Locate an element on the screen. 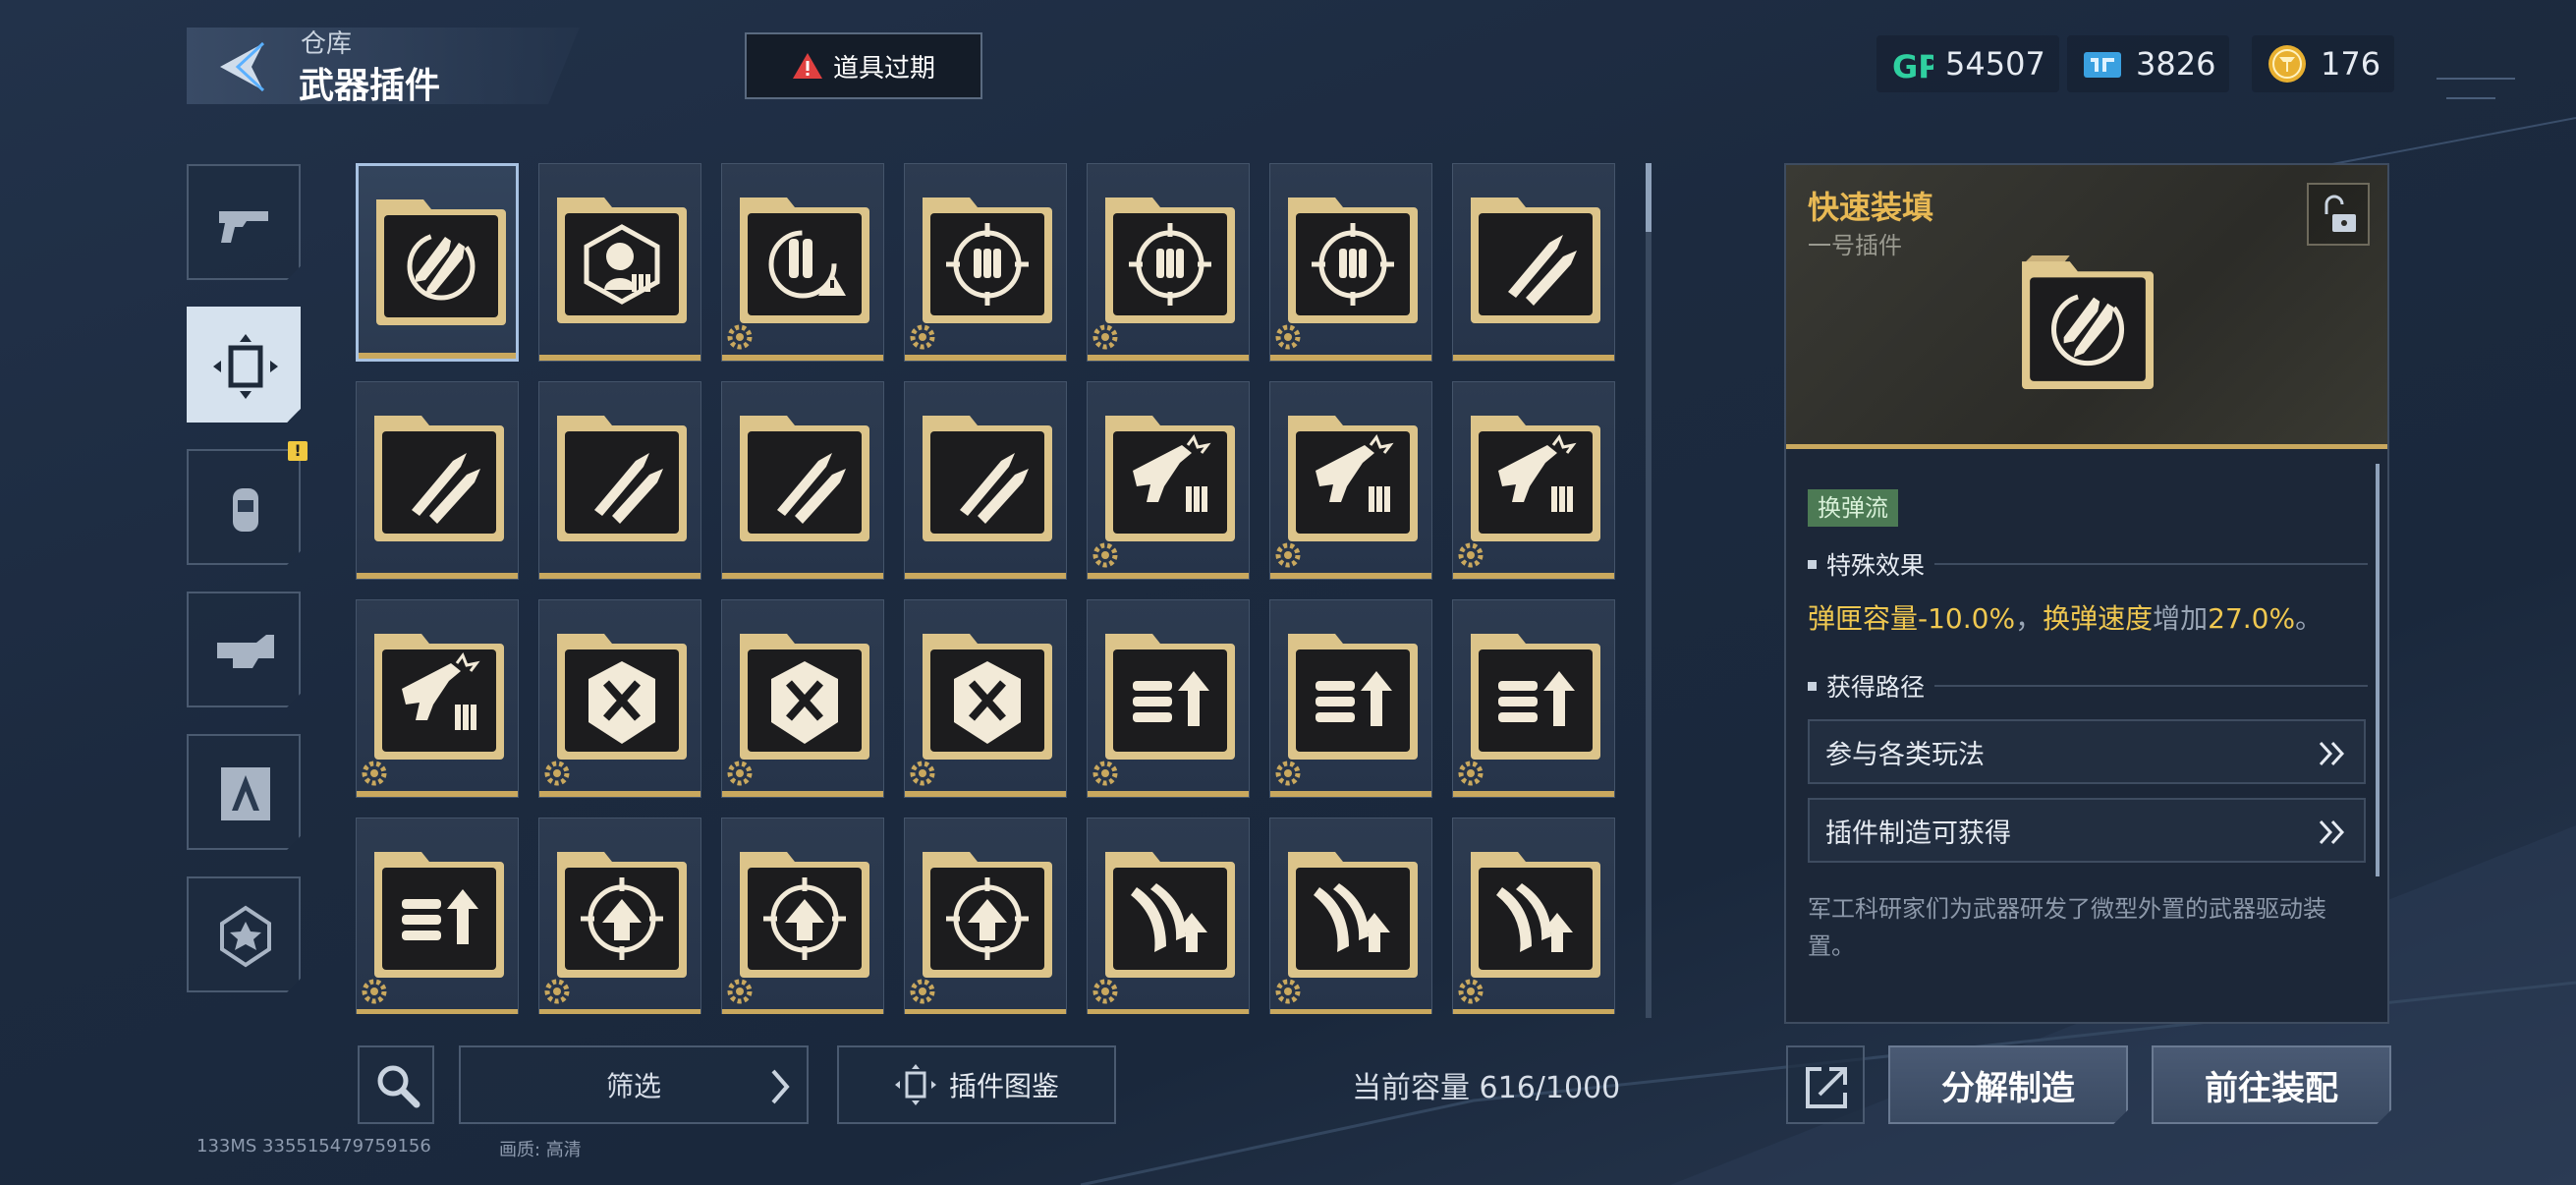  currency-ticket: 3826 is located at coordinates (2148, 64).